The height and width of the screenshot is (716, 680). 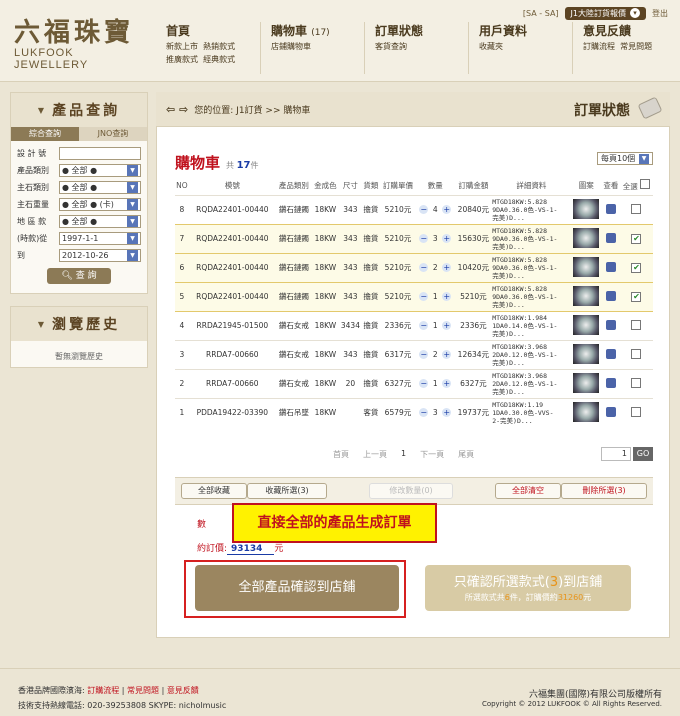 I want to click on search-field-input: 1997-1-1 ▼, so click(x=100, y=238).